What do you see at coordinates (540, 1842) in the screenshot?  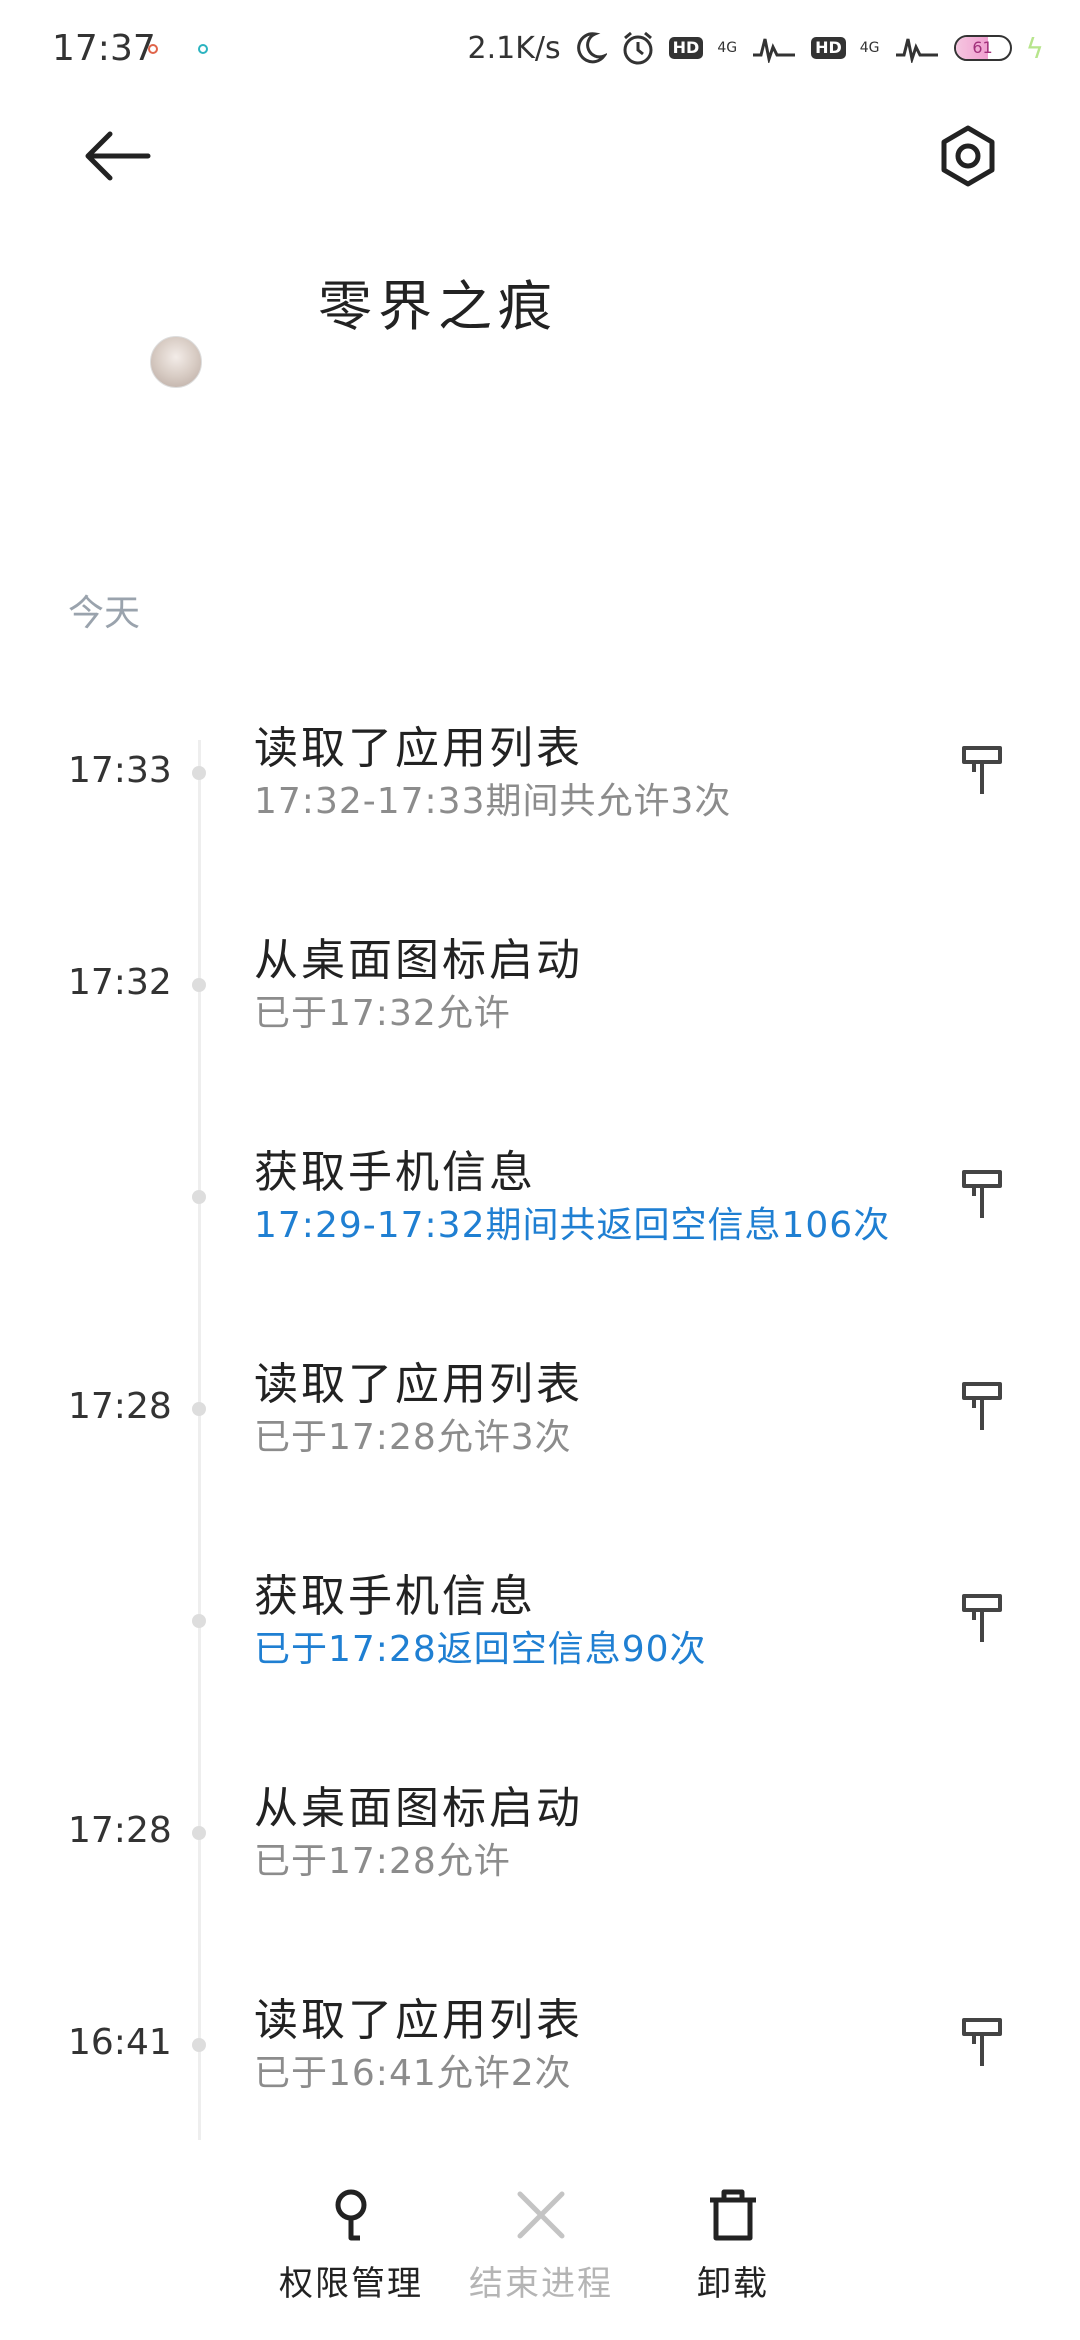 I see `timeline-item: 17:28 从桌面图标启动已于17:28允许` at bounding box center [540, 1842].